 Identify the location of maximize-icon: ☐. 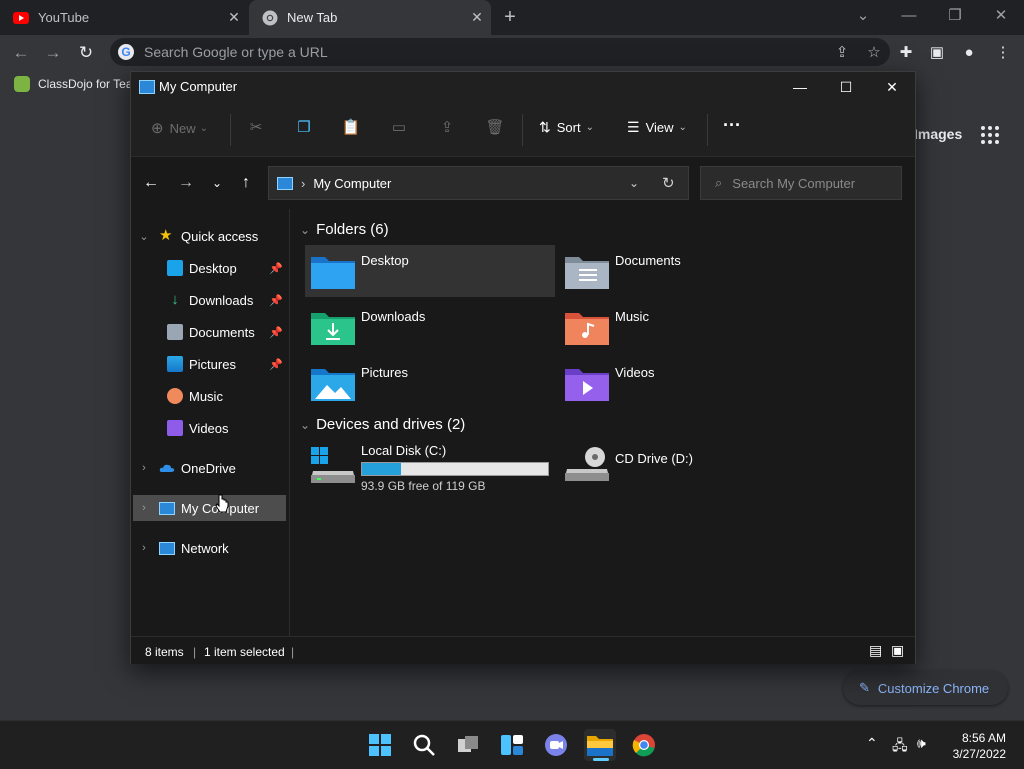
(846, 87).